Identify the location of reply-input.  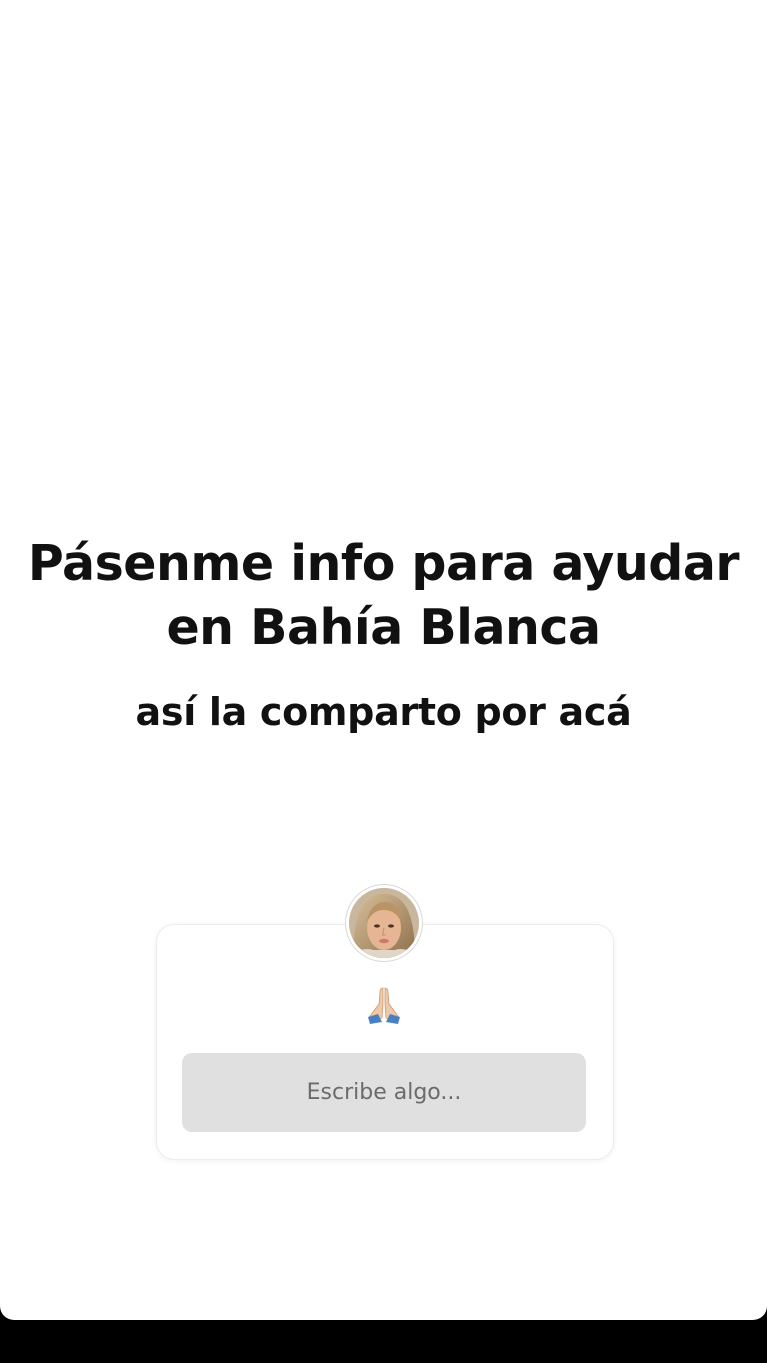
(384, 1092).